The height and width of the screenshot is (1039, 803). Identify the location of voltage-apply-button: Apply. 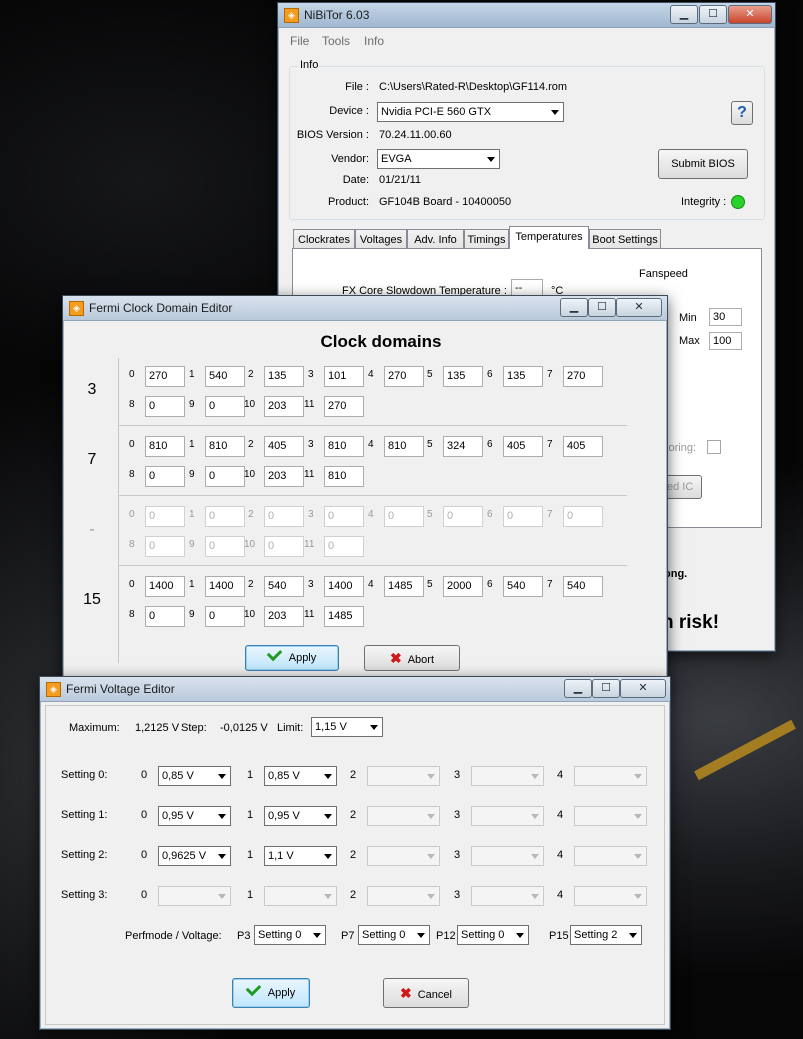
(271, 993).